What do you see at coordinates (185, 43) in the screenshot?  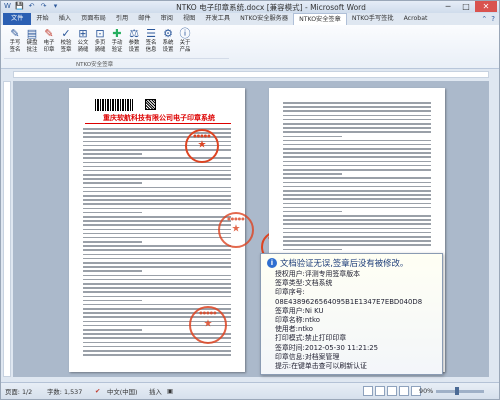 I see `ribbon-button-label: 关于` at bounding box center [185, 43].